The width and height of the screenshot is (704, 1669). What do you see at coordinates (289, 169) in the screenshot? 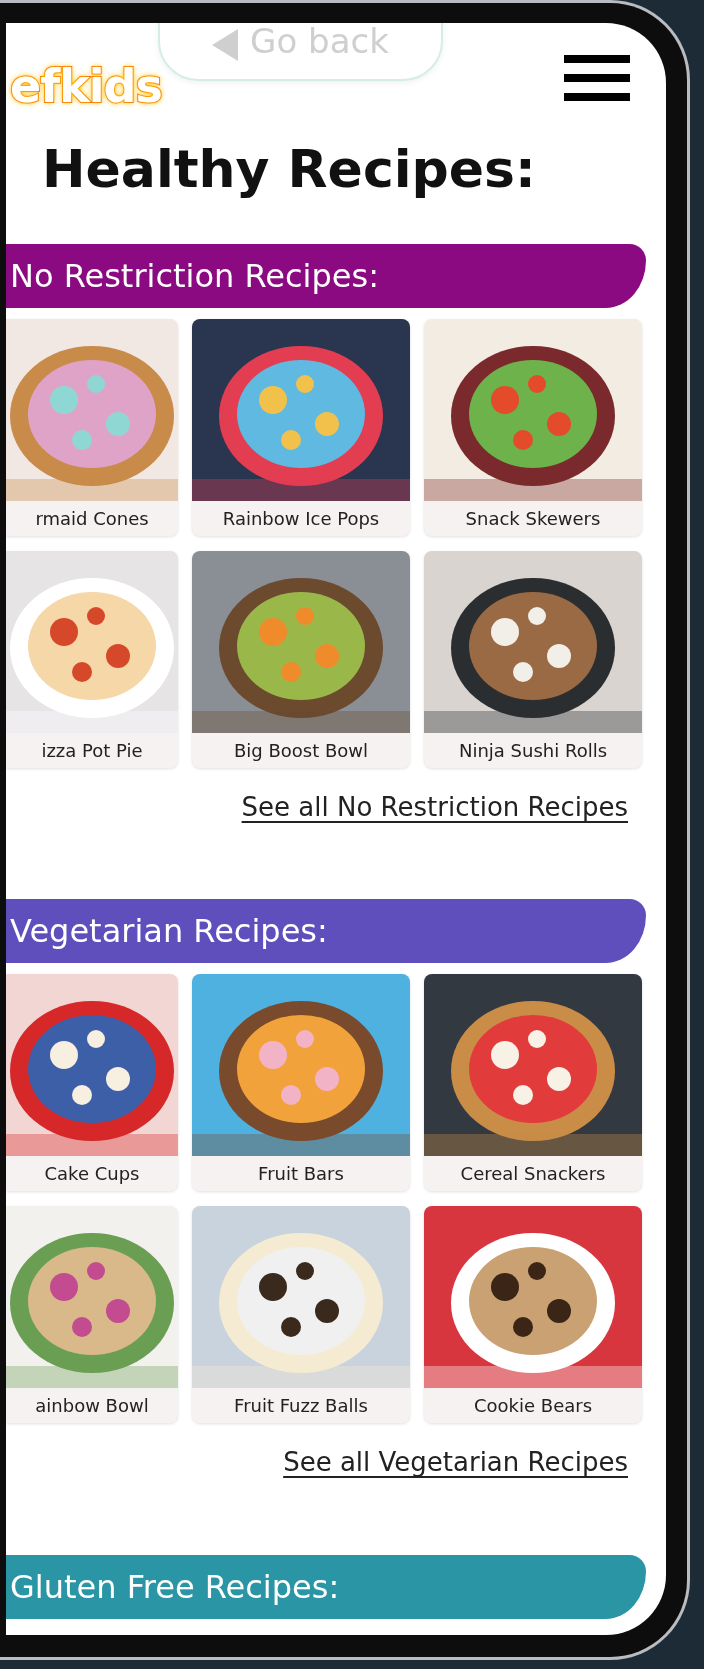
I see `page-title: Healthy Recipes:` at bounding box center [289, 169].